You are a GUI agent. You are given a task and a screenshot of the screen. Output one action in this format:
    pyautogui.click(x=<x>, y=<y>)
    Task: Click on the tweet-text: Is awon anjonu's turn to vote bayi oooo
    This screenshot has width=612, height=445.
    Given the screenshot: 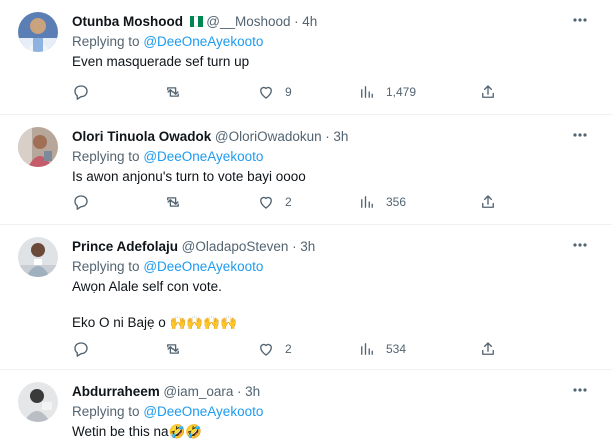 What is the action you would take?
    pyautogui.click(x=189, y=176)
    